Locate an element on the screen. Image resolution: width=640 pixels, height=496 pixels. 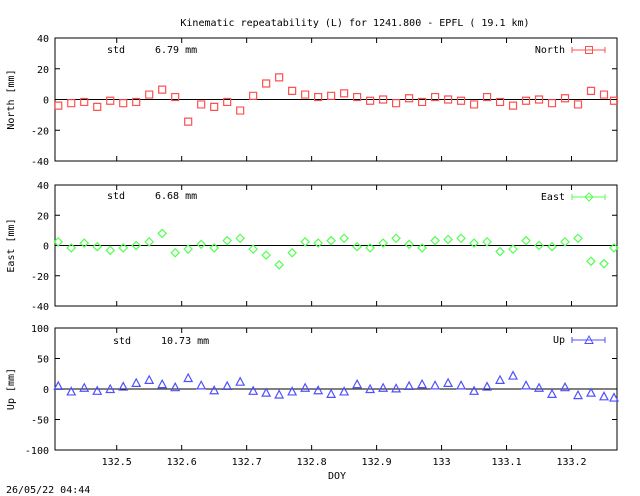
up-y-tick-label: 0 is located at coordinates (46, 390).